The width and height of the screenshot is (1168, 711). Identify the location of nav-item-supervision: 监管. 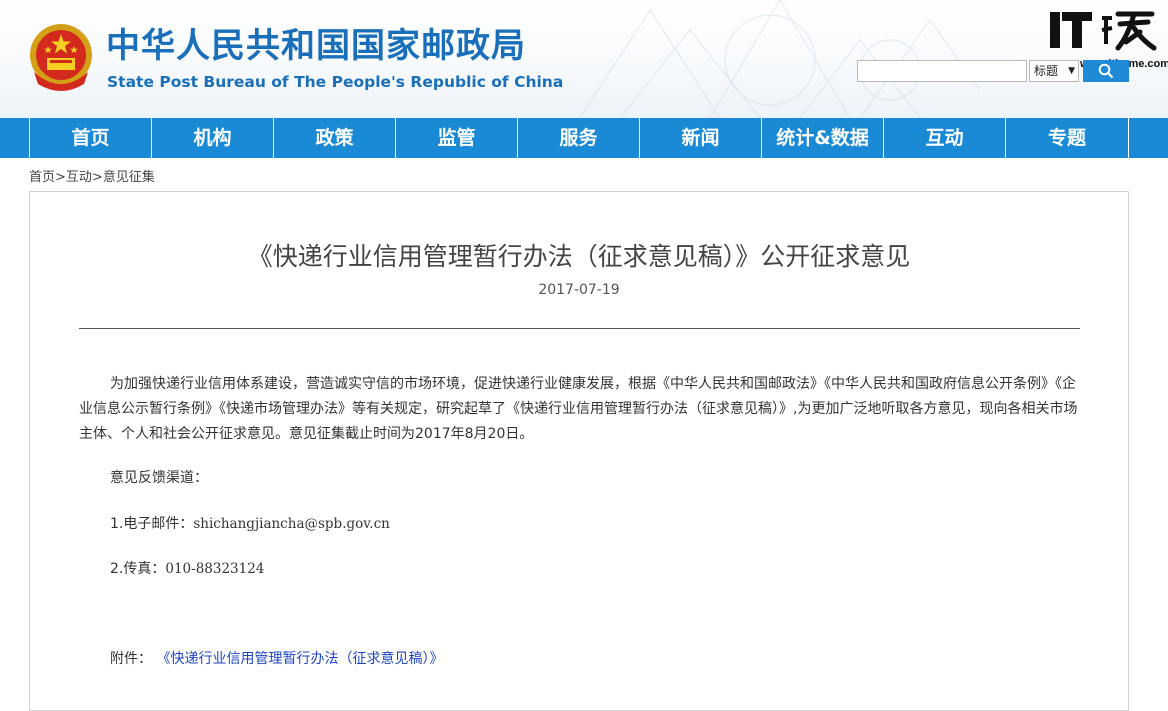
(457, 138).